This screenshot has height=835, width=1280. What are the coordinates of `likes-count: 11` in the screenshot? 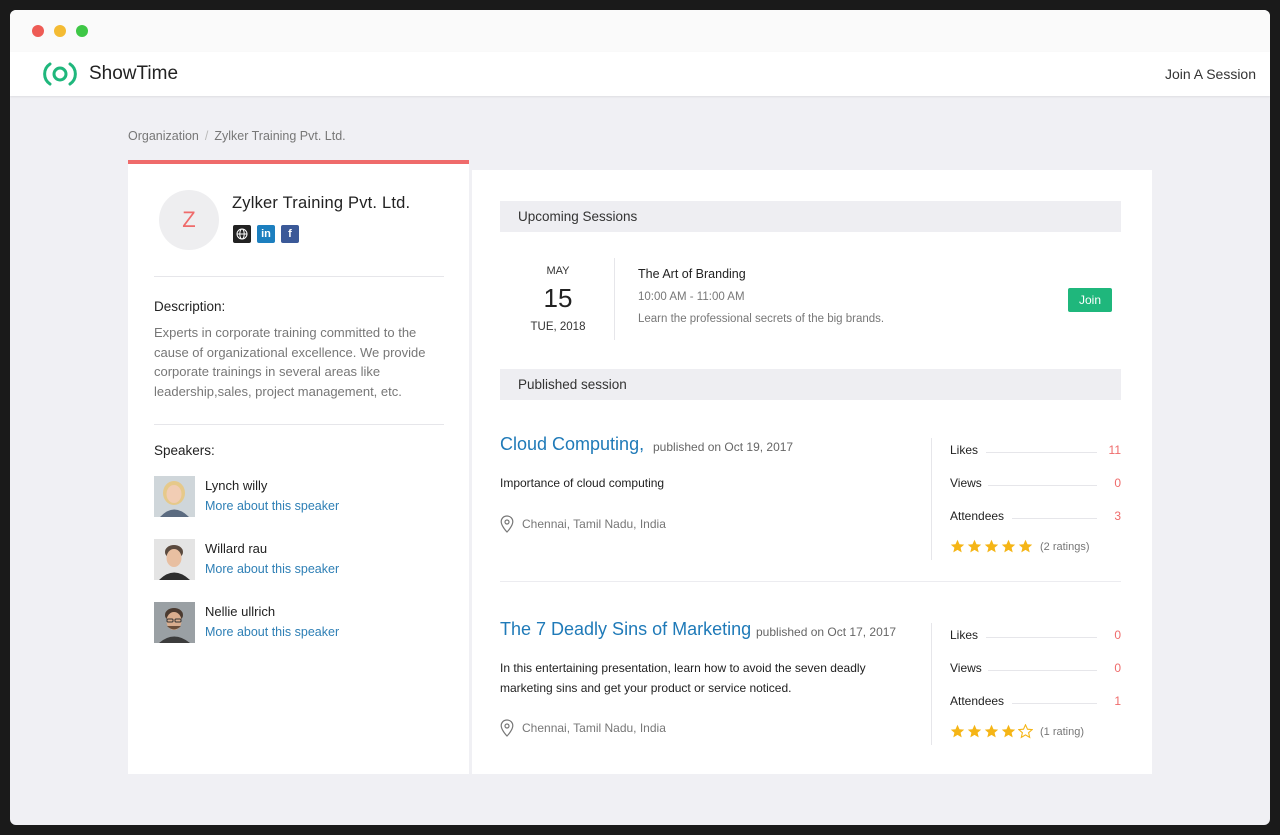 It's located at (1114, 450).